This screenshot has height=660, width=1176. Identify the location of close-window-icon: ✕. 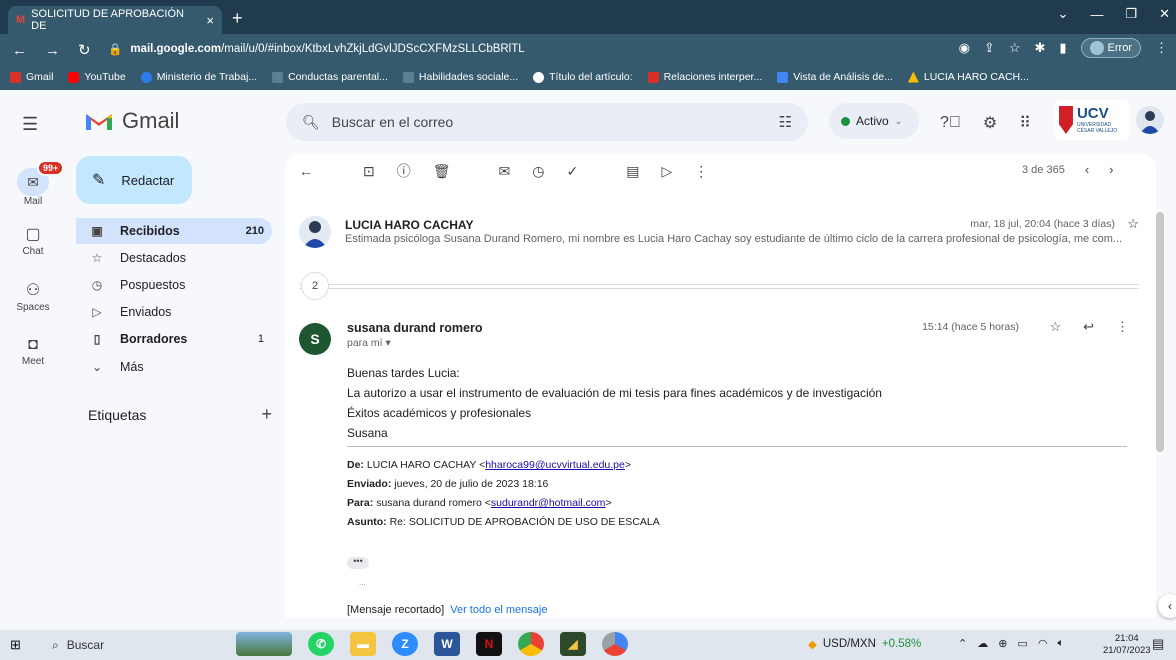
(1164, 14).